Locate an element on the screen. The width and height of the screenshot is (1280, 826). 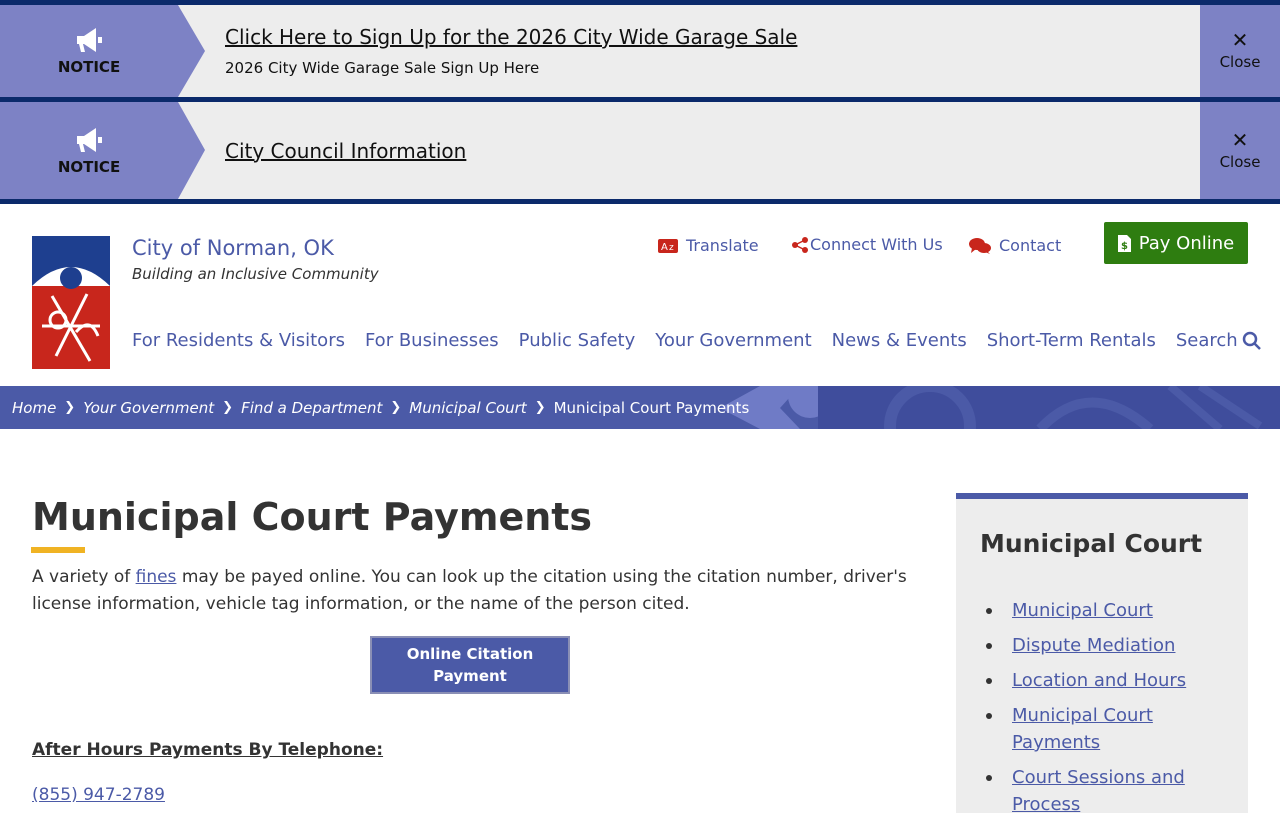
connect-link: Connect With Us is located at coordinates (867, 244).